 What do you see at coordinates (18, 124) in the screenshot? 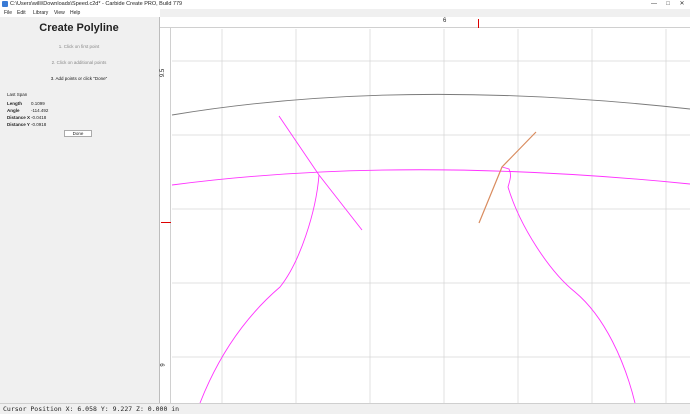
I see `span-distance-y-label: Distance Y` at bounding box center [18, 124].